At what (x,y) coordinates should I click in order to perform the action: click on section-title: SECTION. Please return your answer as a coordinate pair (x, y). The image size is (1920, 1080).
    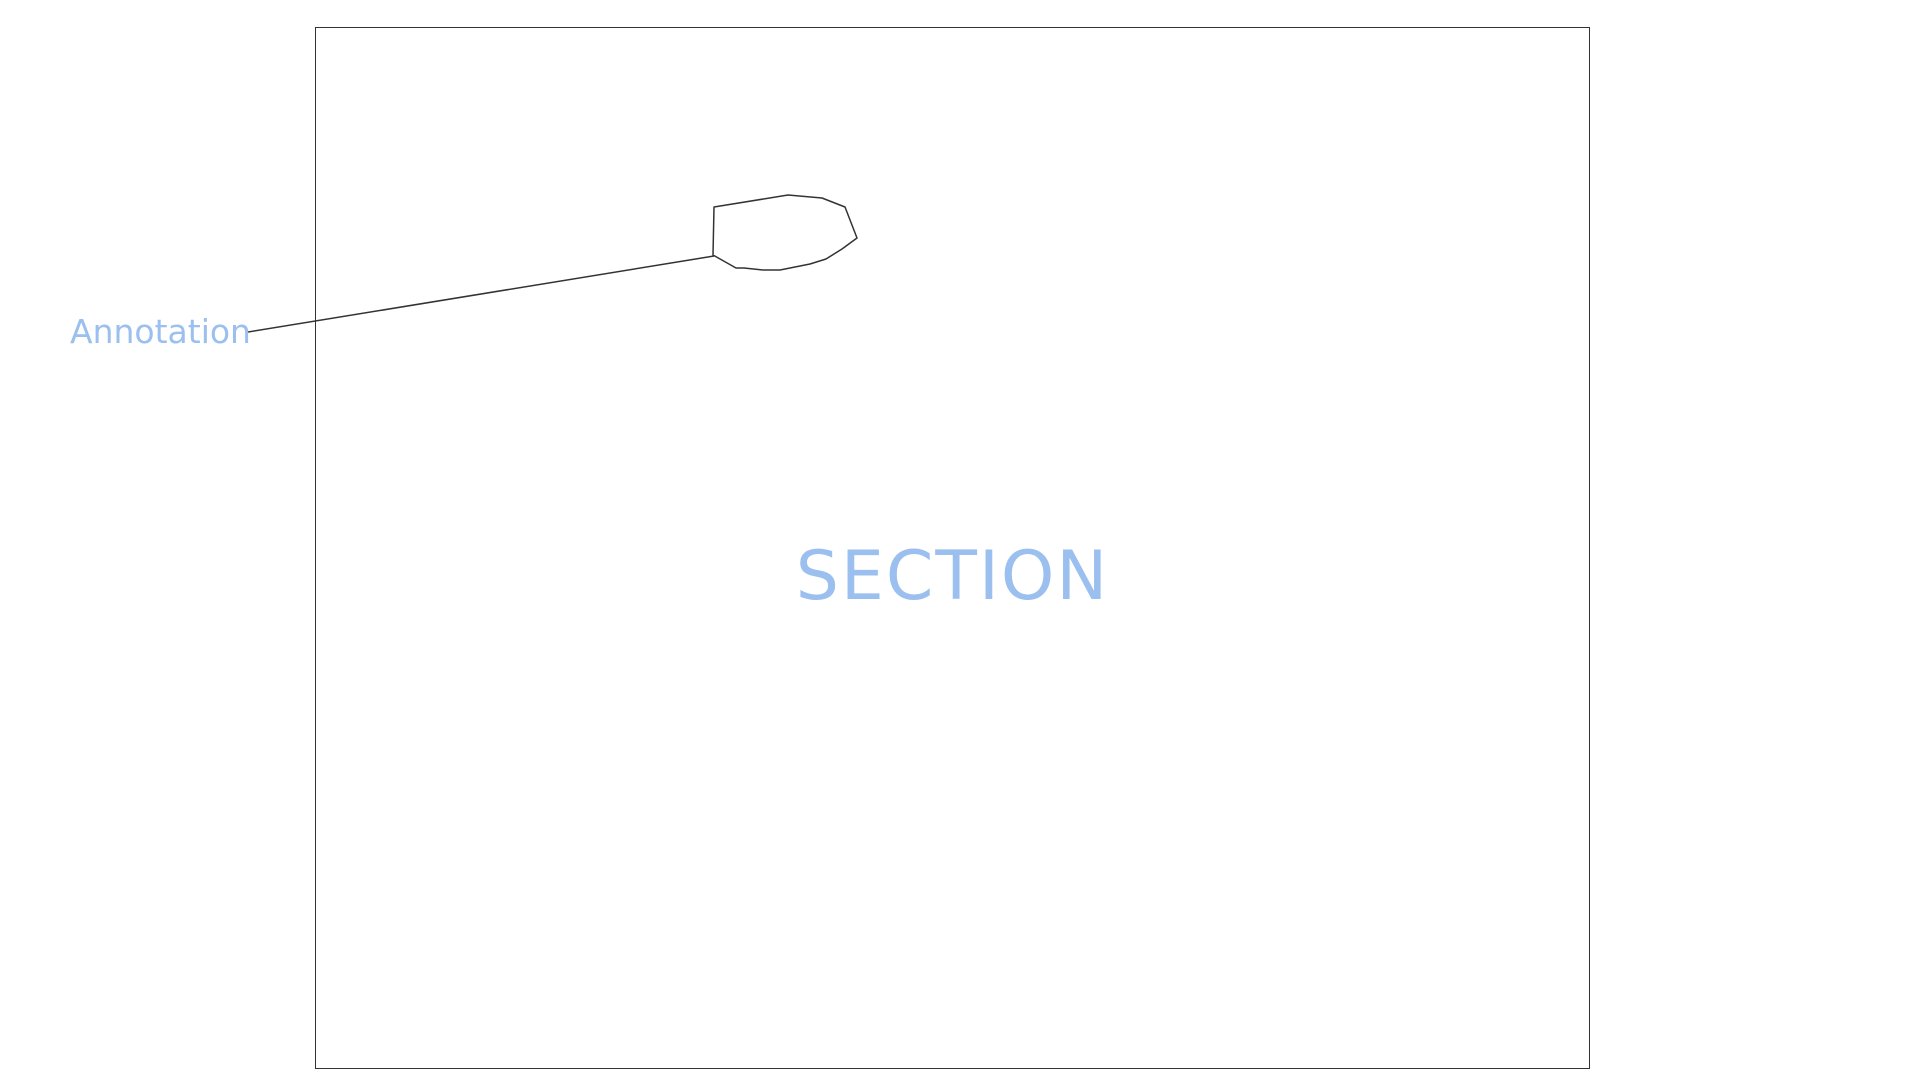
    Looking at the image, I should click on (952, 576).